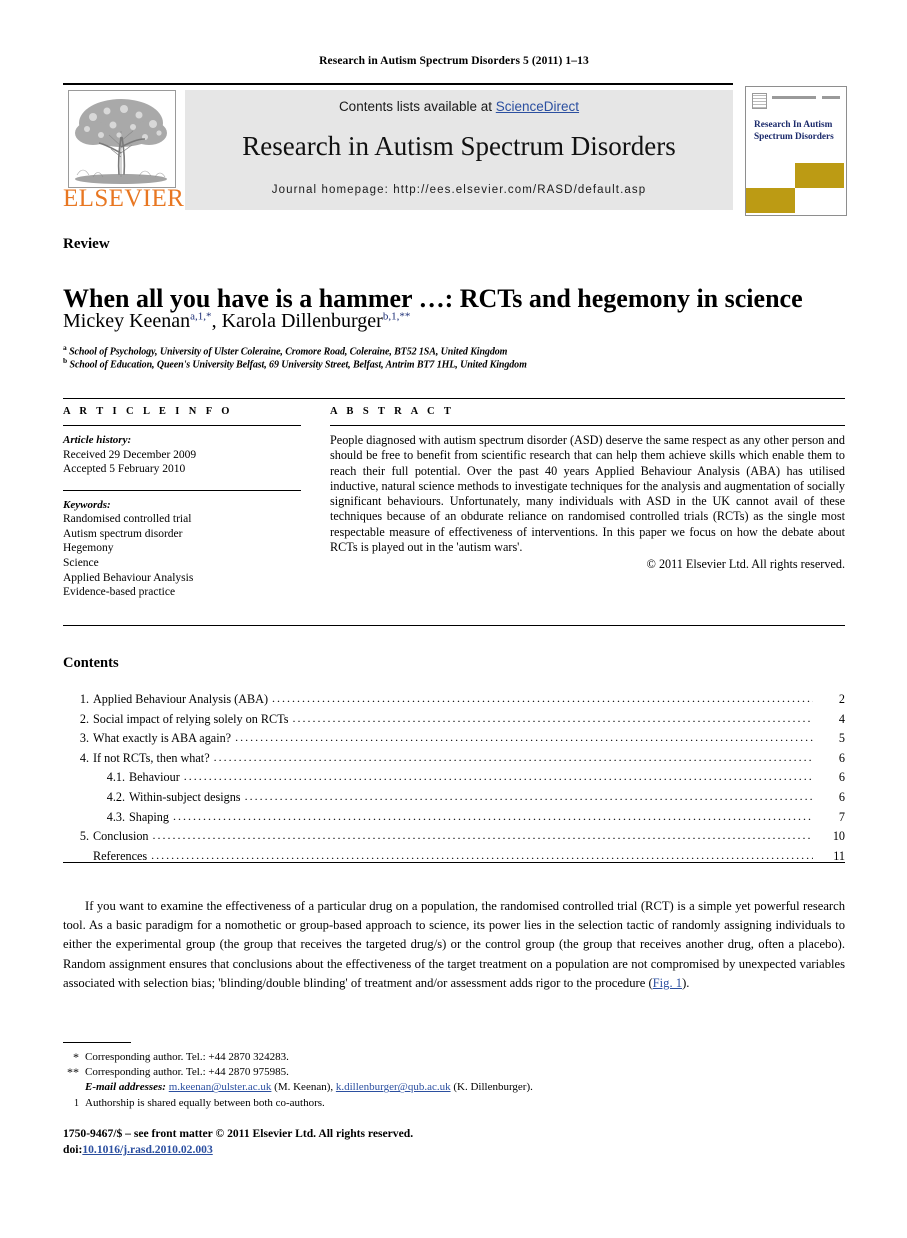 The width and height of the screenshot is (907, 1238). What do you see at coordinates (76, 1057) in the screenshot?
I see `footnote-marker-star: *` at bounding box center [76, 1057].